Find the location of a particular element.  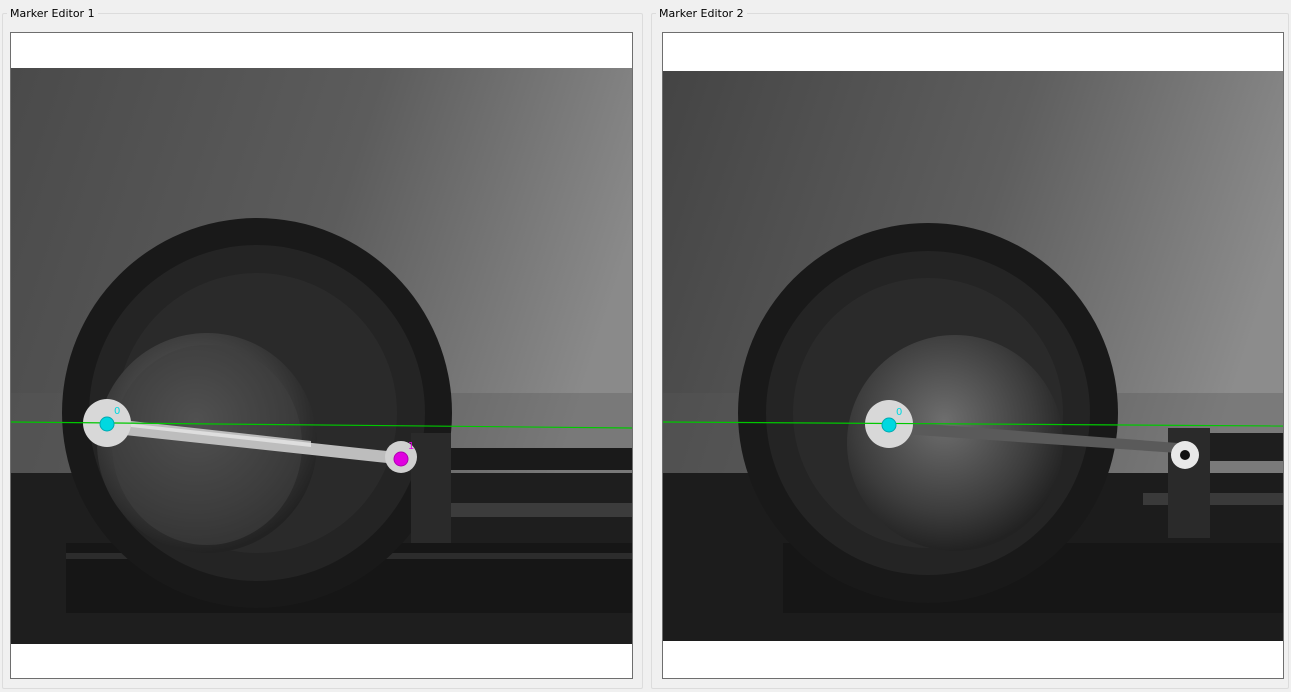

marker-editor-2-title: Marker Editor 2 is located at coordinates (701, 13).